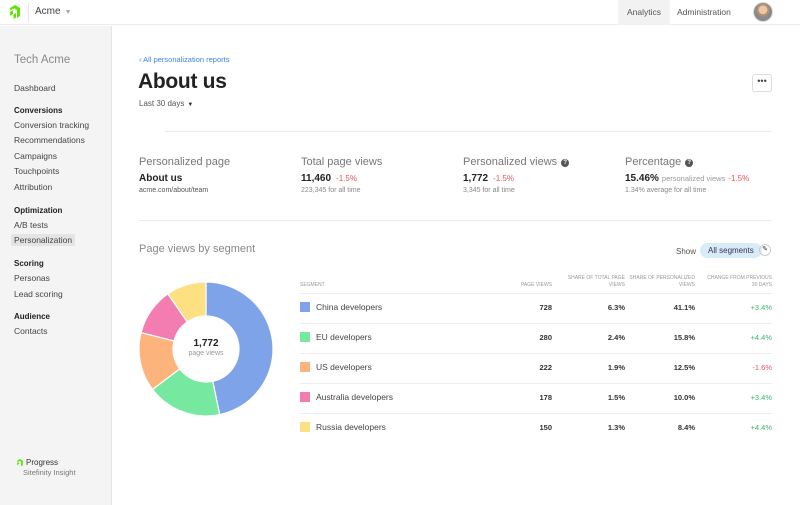 This screenshot has width=800, height=505. I want to click on kpi-label: Total page views, so click(342, 162).